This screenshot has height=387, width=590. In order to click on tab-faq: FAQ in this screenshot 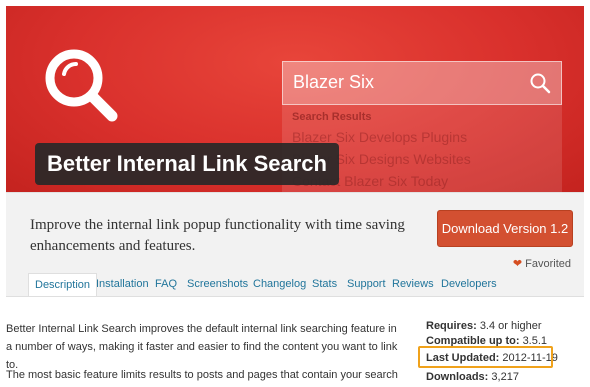, I will do `click(166, 285)`.